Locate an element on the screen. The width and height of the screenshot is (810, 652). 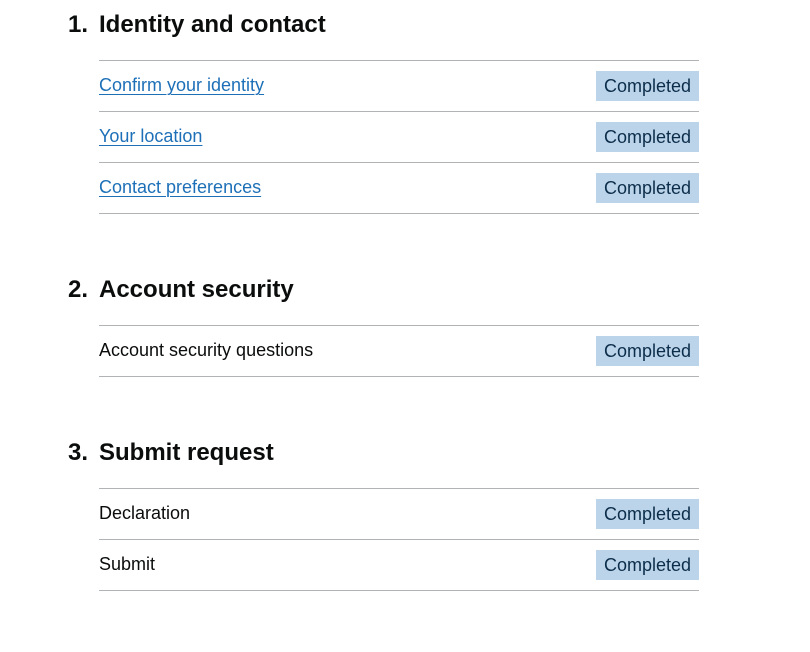
section-heading: 2. Account security is located at coordinates (383, 290).